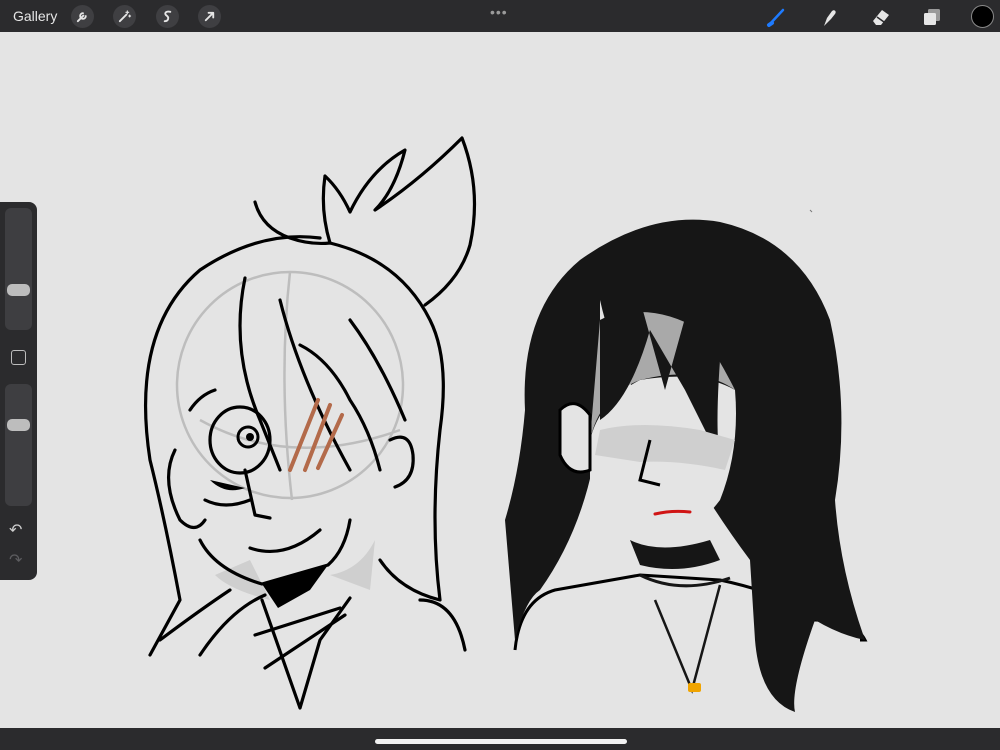 This screenshot has width=1000, height=750. Describe the element at coordinates (82, 16) in the screenshot. I see `wrench-icon` at that location.